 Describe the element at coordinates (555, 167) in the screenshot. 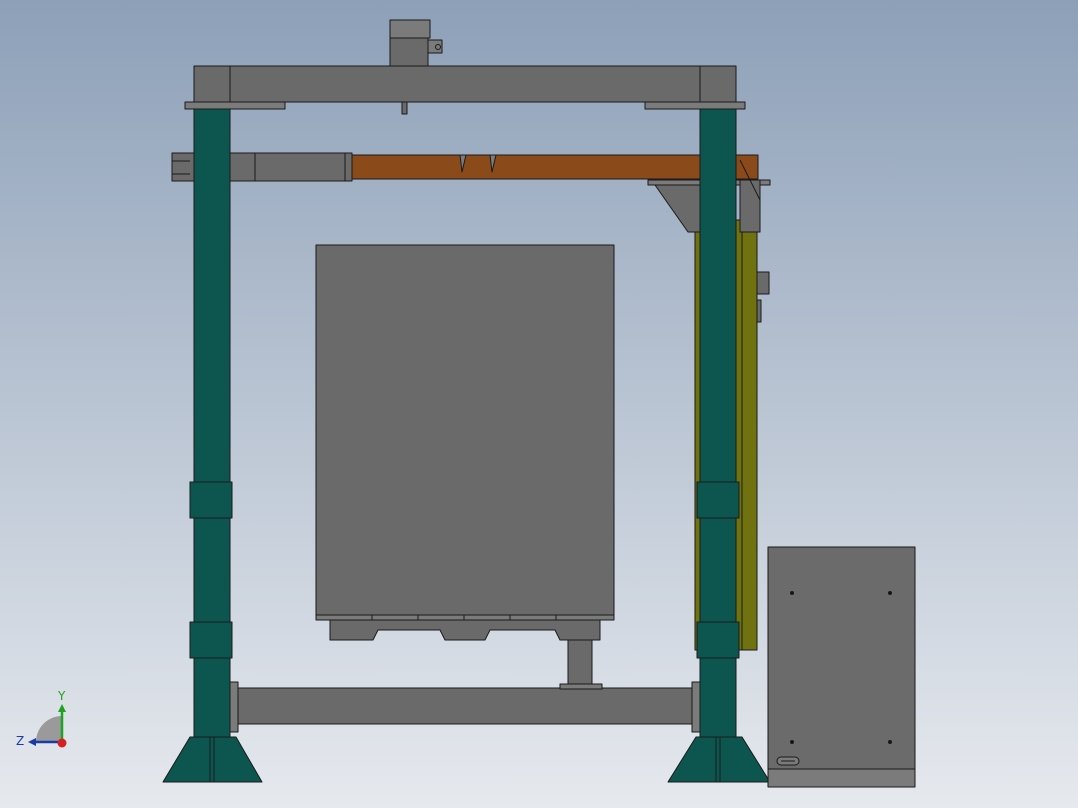

I see `crossbeam` at that location.